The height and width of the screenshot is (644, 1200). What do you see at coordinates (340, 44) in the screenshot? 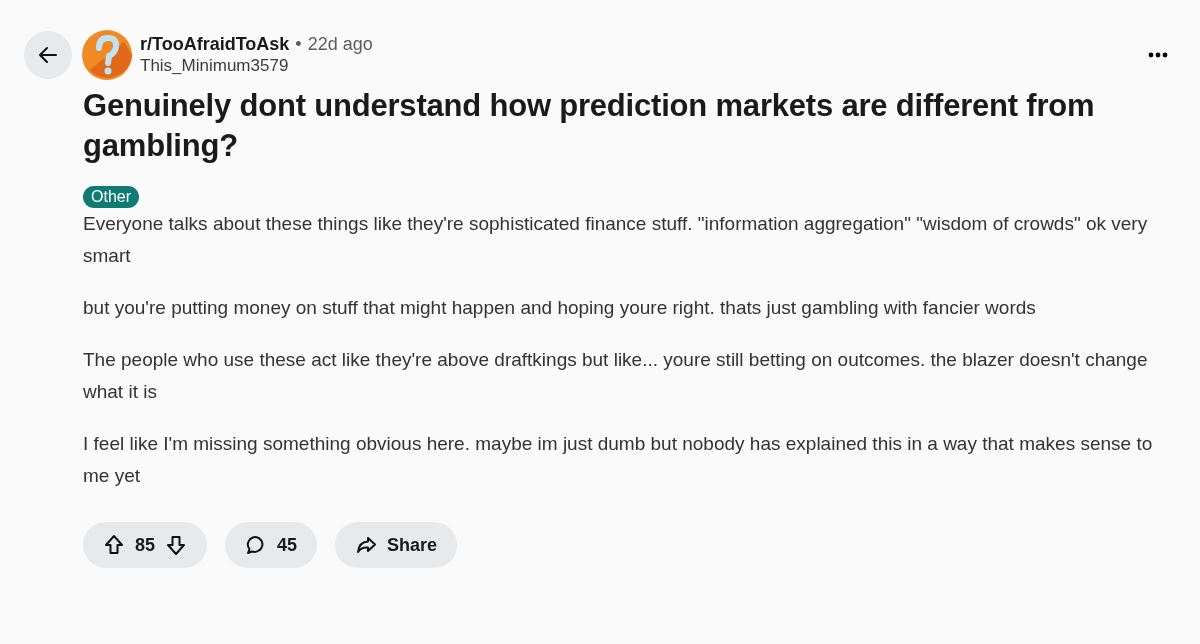
I see `post-time: 22d ago` at bounding box center [340, 44].